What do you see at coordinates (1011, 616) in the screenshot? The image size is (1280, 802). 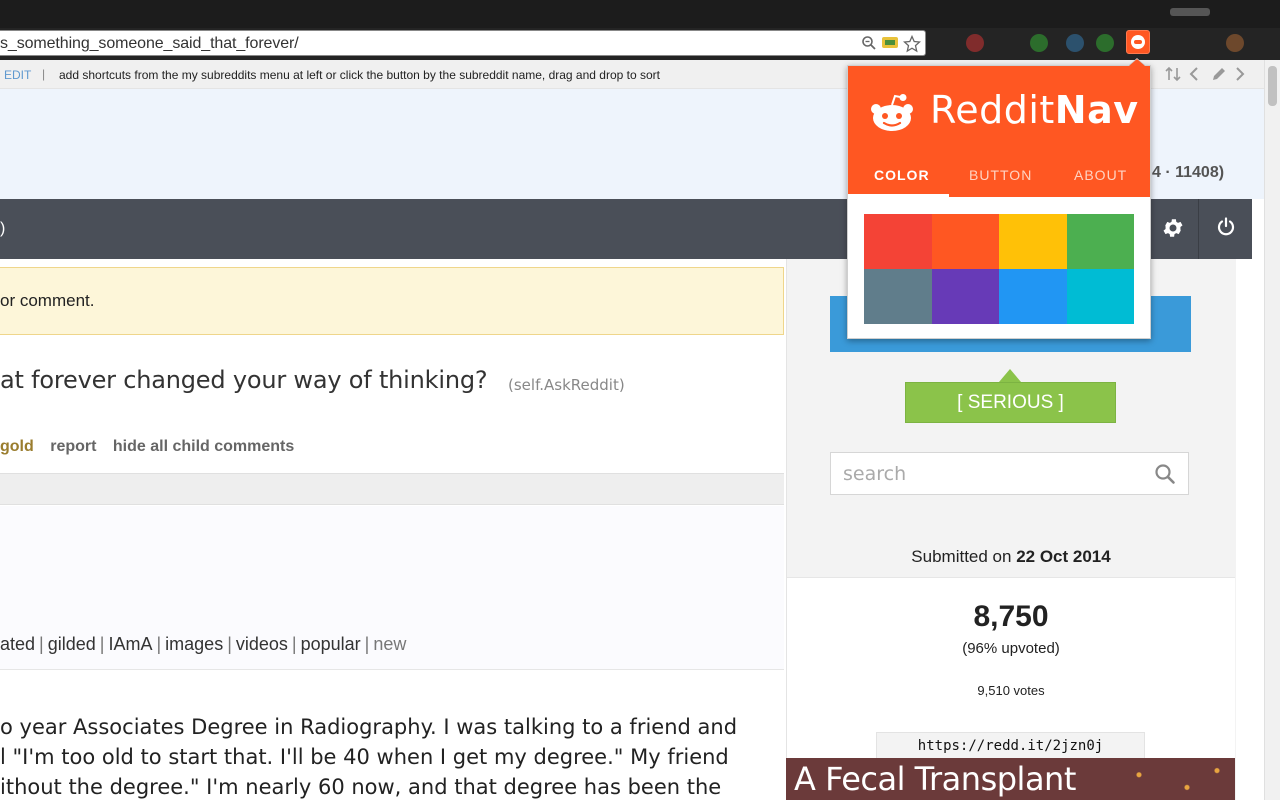 I see `post-score: 8,750` at bounding box center [1011, 616].